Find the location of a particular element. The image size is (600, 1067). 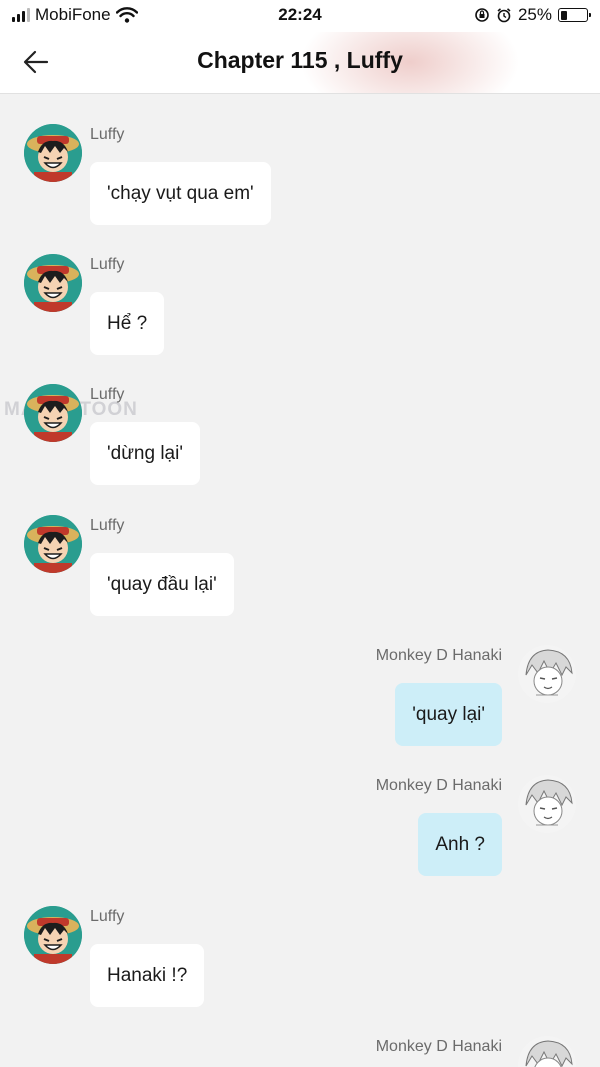

status-right: 25% is located at coordinates (532, 15).